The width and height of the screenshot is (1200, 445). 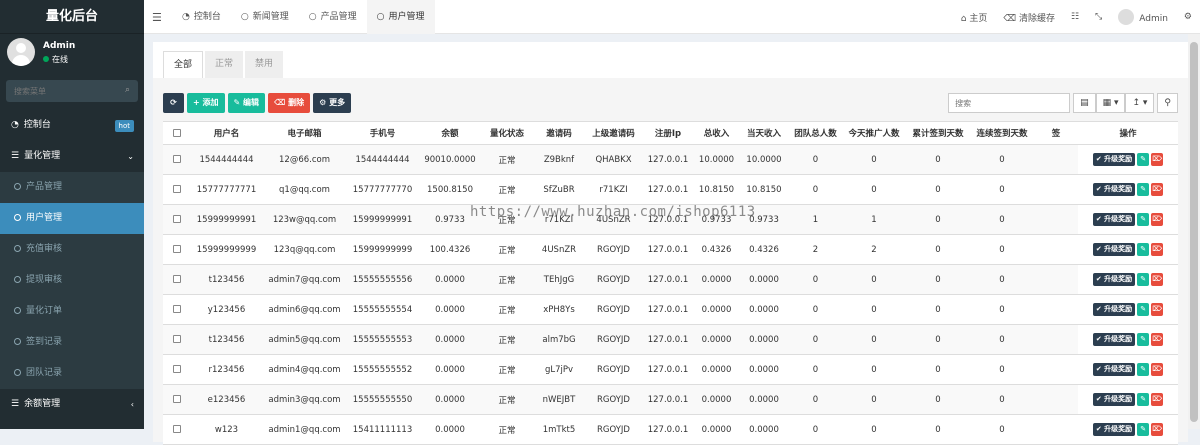 I want to click on menu-search-input, so click(x=72, y=91).